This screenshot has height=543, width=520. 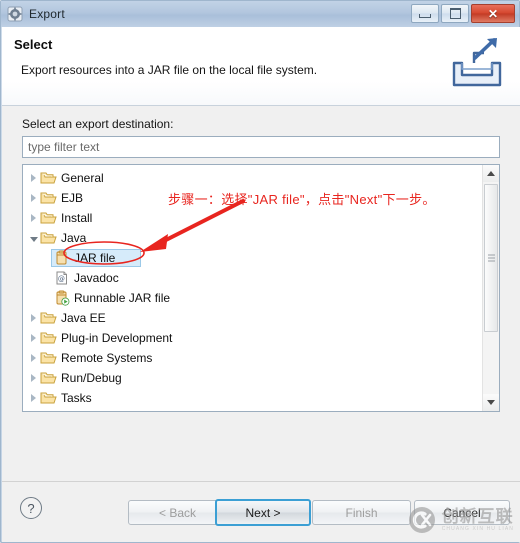 What do you see at coordinates (82, 178) in the screenshot?
I see `tree-item-label: General` at bounding box center [82, 178].